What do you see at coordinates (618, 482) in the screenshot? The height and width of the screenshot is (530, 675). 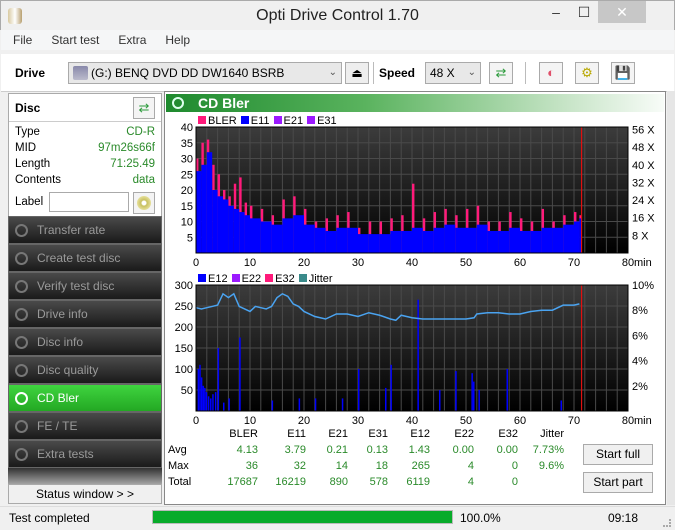 I see `start-part-button: Start part` at bounding box center [618, 482].